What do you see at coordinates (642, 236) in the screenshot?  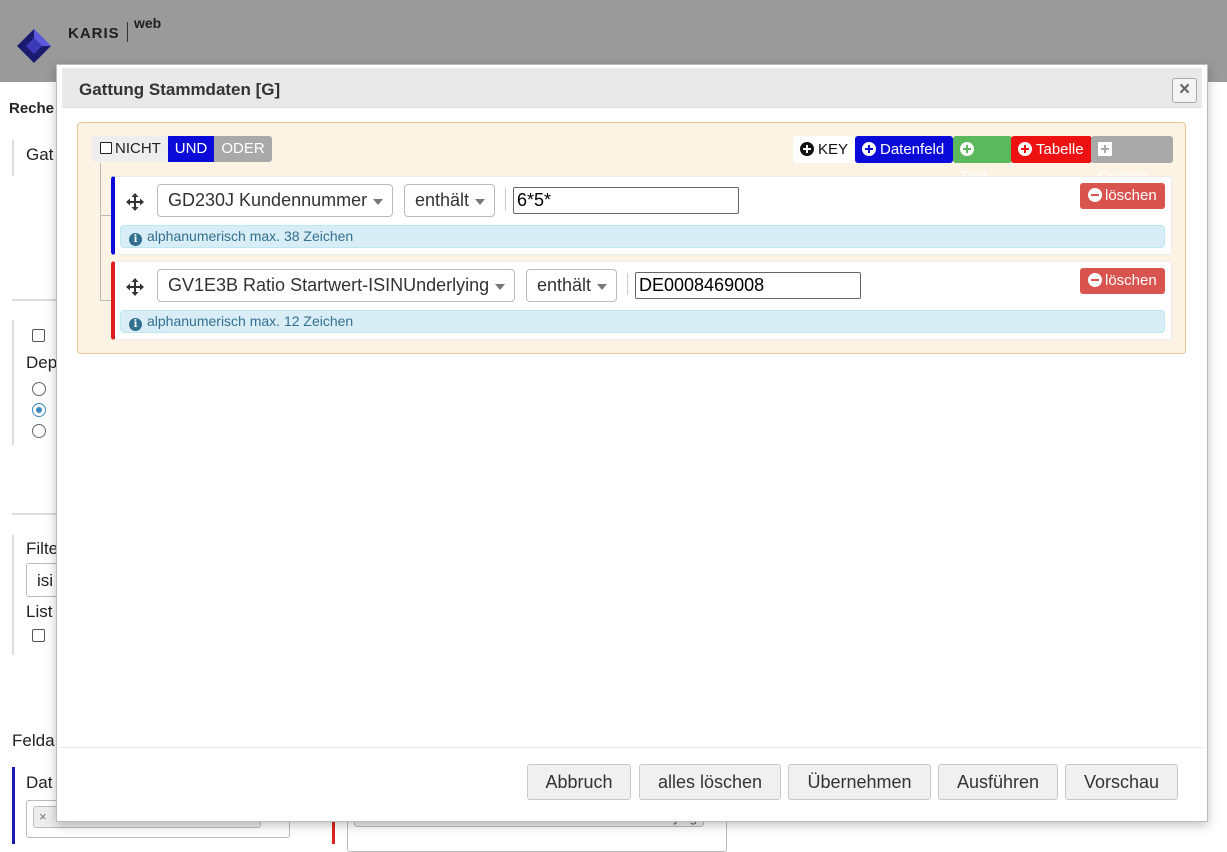 I see `field-hint: i alphanumerisch max. 38 Zeichen` at bounding box center [642, 236].